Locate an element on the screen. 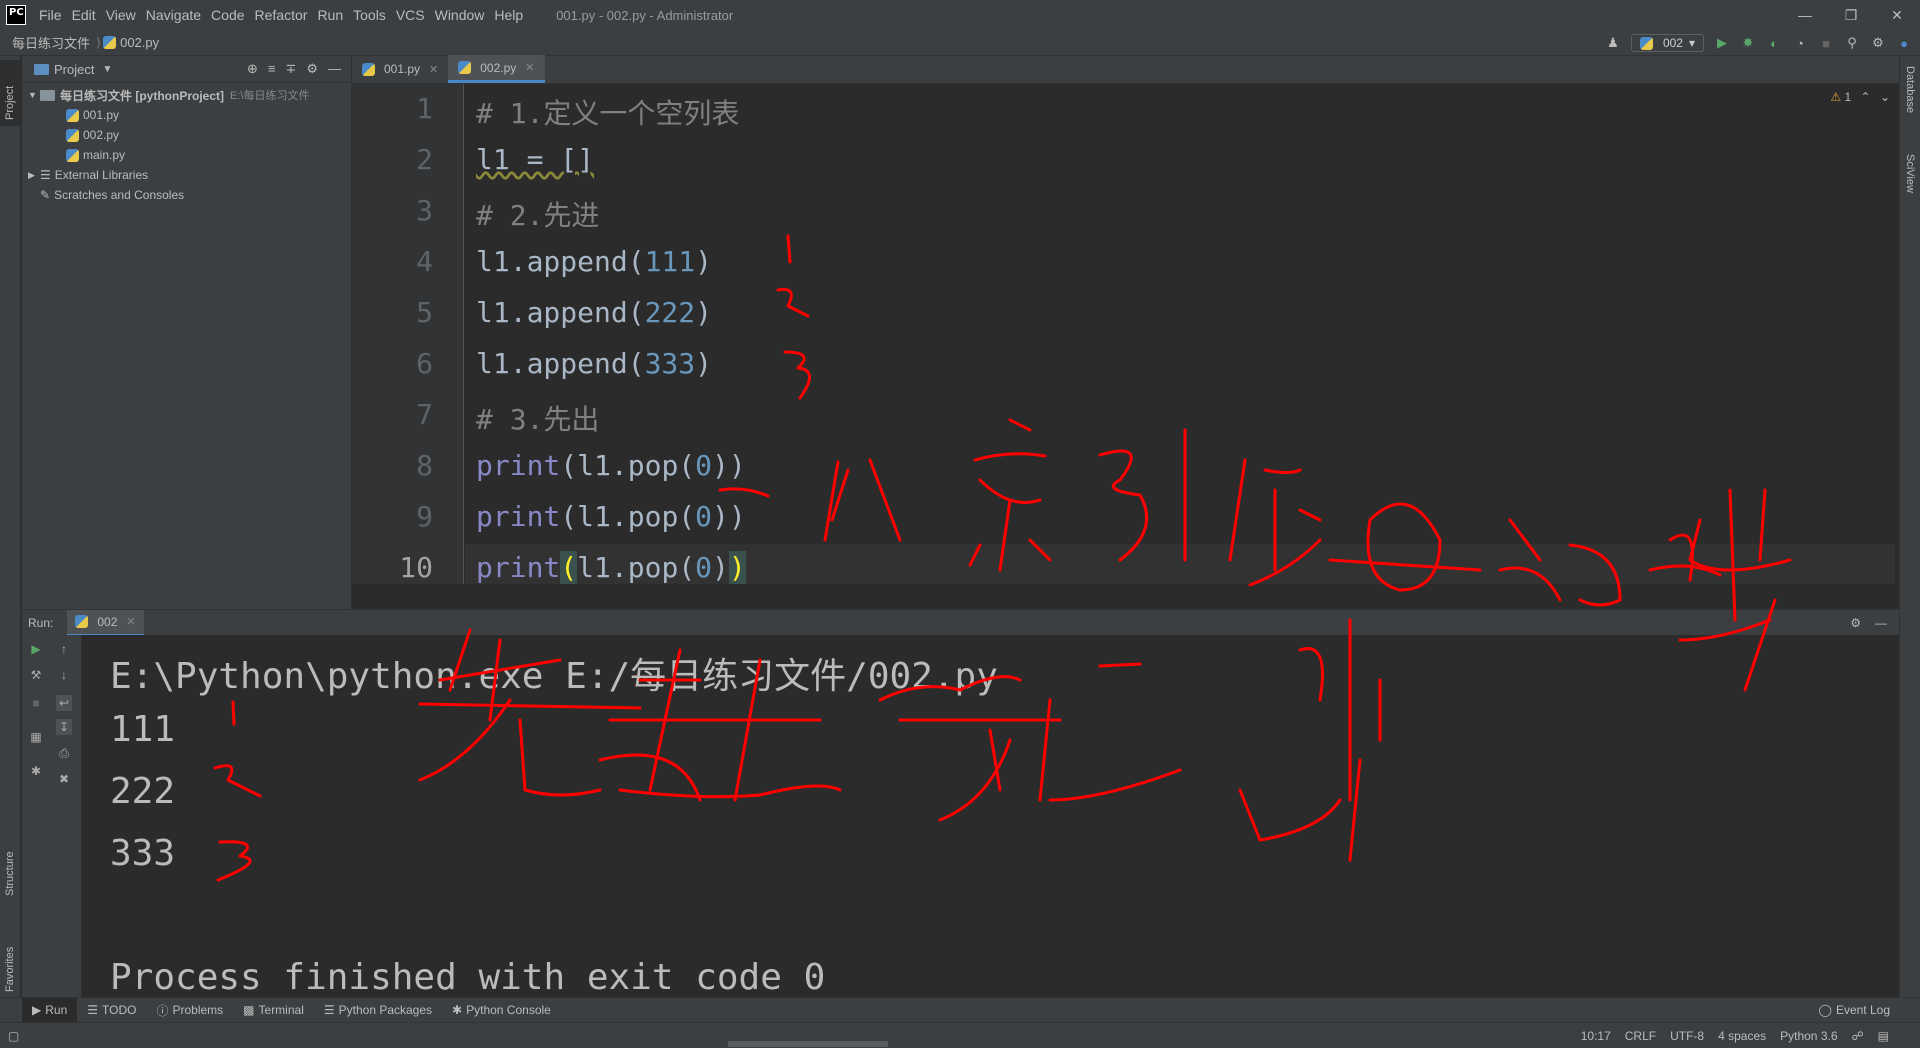  pin-icon: ✱ is located at coordinates (36, 771).